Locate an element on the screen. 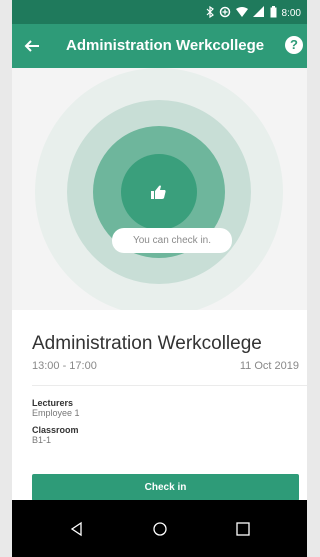 Image resolution: width=320 pixels, height=557 pixels. data-saver-icon is located at coordinates (225, 14).